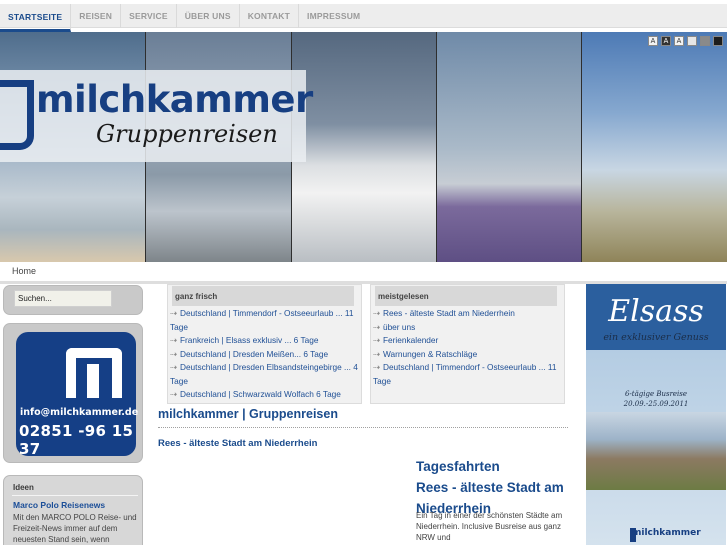 The width and height of the screenshot is (727, 545). What do you see at coordinates (17, 115) in the screenshot?
I see `logo-mark-icon` at bounding box center [17, 115].